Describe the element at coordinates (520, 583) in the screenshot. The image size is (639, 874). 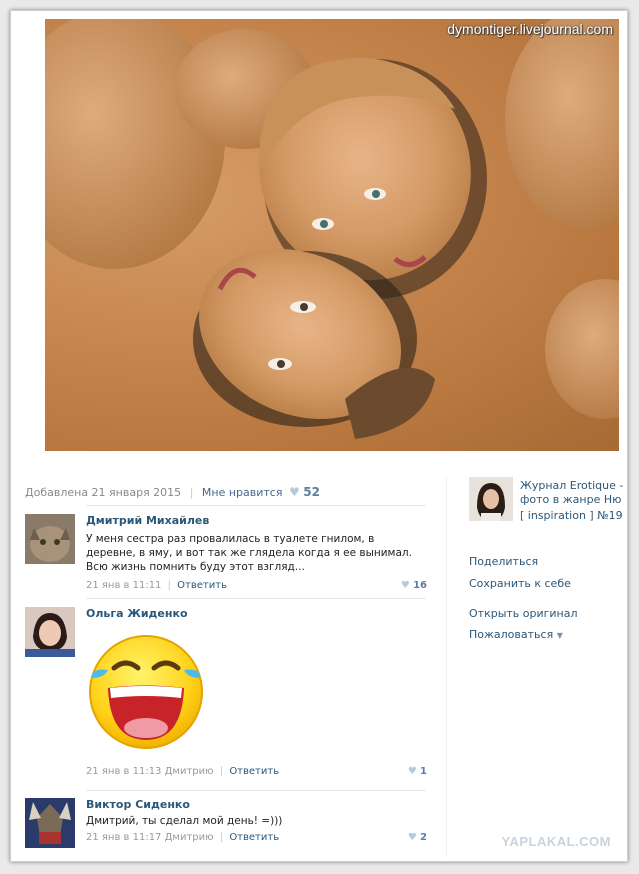
I see `save-link: Сохранить к себе` at that location.